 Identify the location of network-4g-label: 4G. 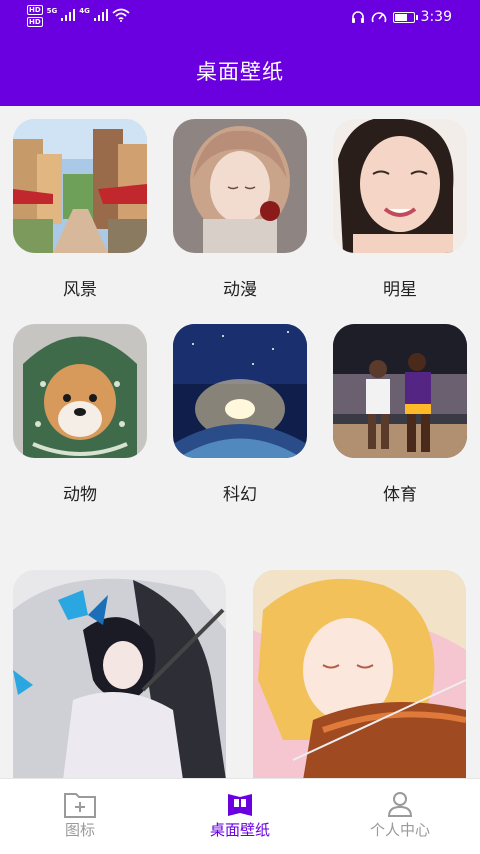
(84, 11).